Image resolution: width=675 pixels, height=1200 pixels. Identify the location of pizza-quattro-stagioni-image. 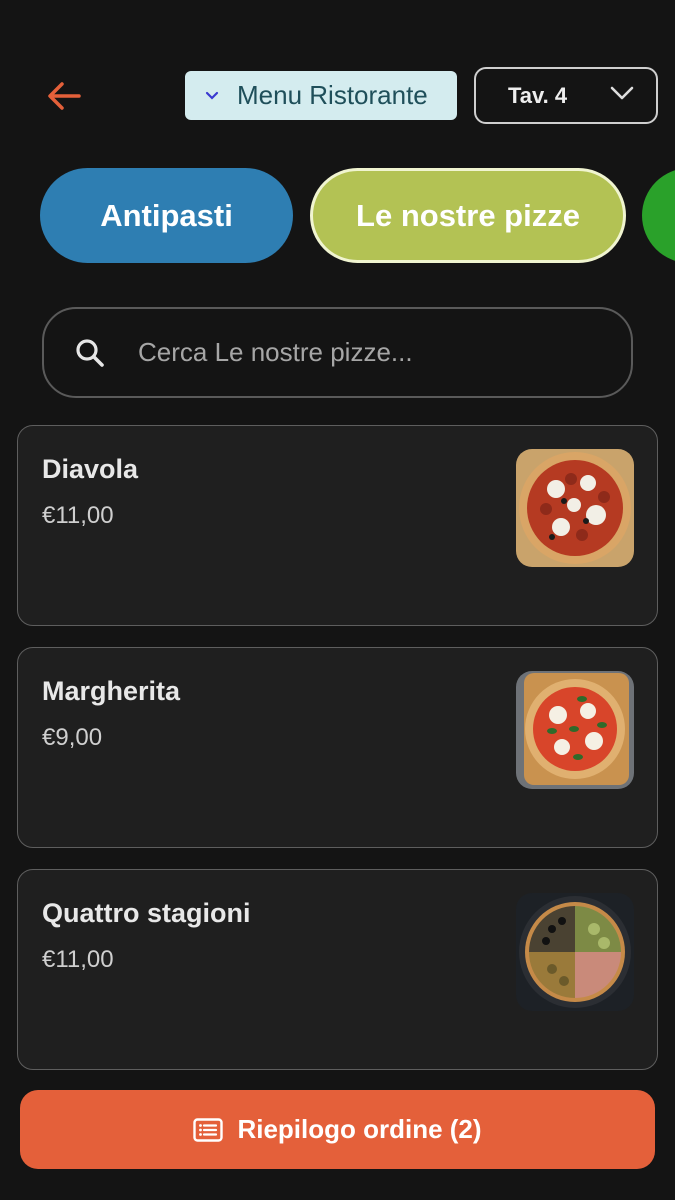
(575, 952).